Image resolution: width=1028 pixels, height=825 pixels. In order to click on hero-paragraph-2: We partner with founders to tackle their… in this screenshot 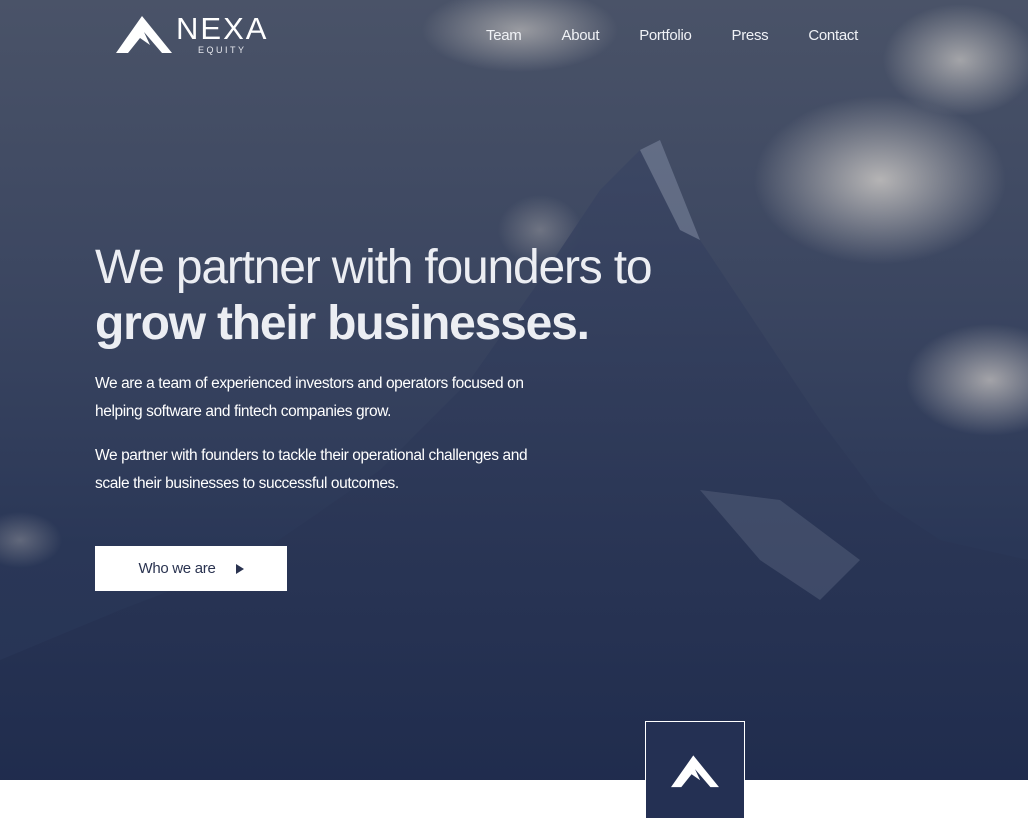, I will do `click(311, 469)`.